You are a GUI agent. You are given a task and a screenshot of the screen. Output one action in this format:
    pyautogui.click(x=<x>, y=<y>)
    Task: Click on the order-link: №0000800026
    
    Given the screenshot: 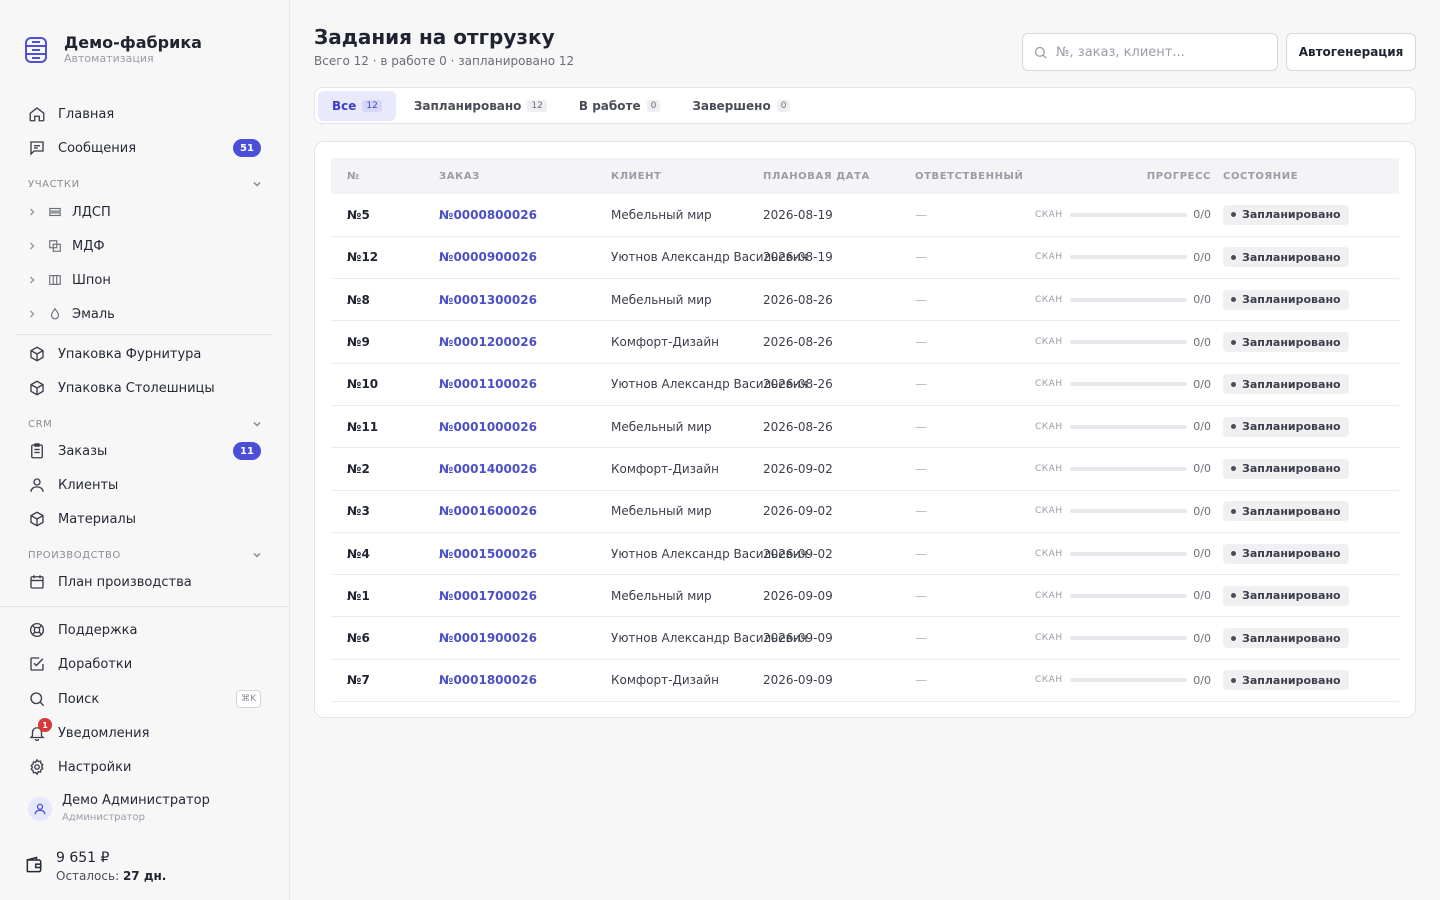 What is the action you would take?
    pyautogui.click(x=509, y=215)
    